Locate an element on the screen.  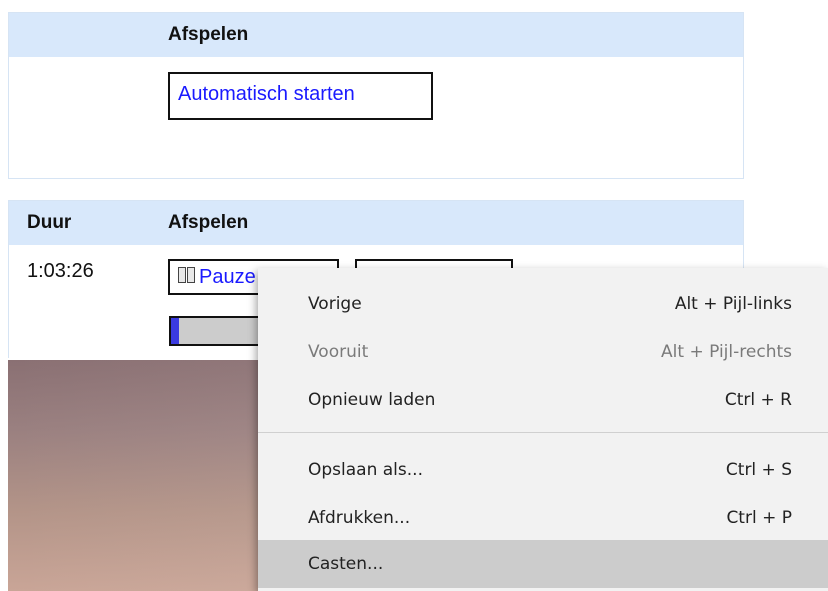
autoplay-header-row: Afspelen is located at coordinates (376, 35).